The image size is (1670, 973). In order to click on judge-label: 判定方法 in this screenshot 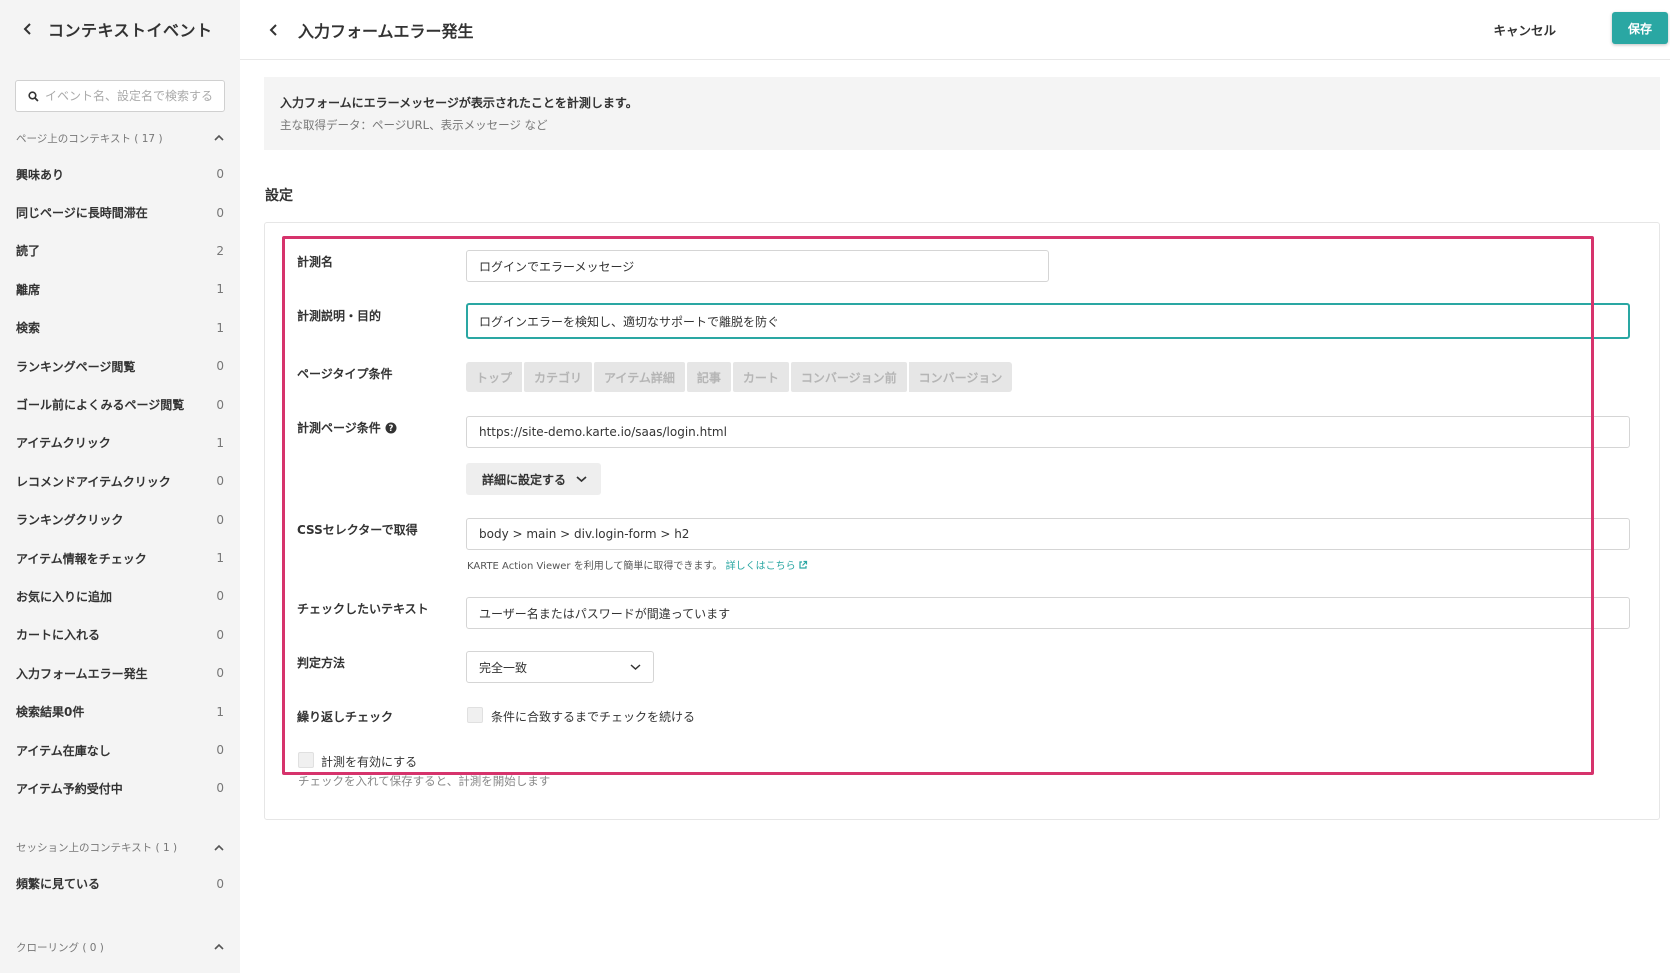, I will do `click(321, 663)`.